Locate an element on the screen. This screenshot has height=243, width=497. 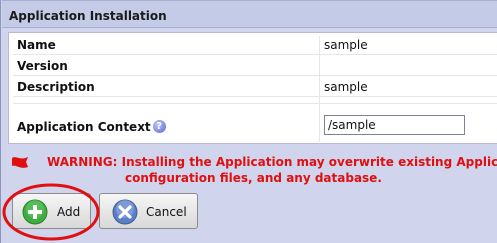
blue-x-icon is located at coordinates (125, 212).